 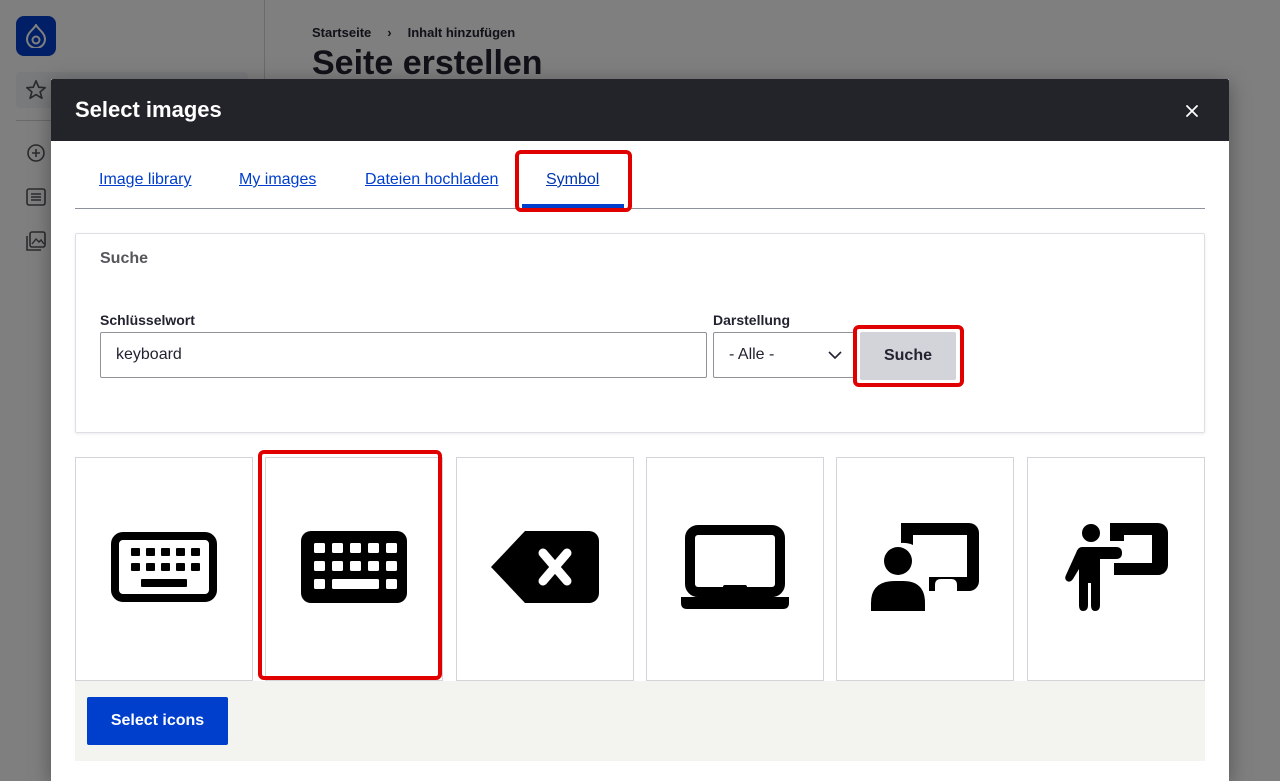 What do you see at coordinates (431, 180) in the screenshot?
I see `tab-upload-files: Dateien hochladen` at bounding box center [431, 180].